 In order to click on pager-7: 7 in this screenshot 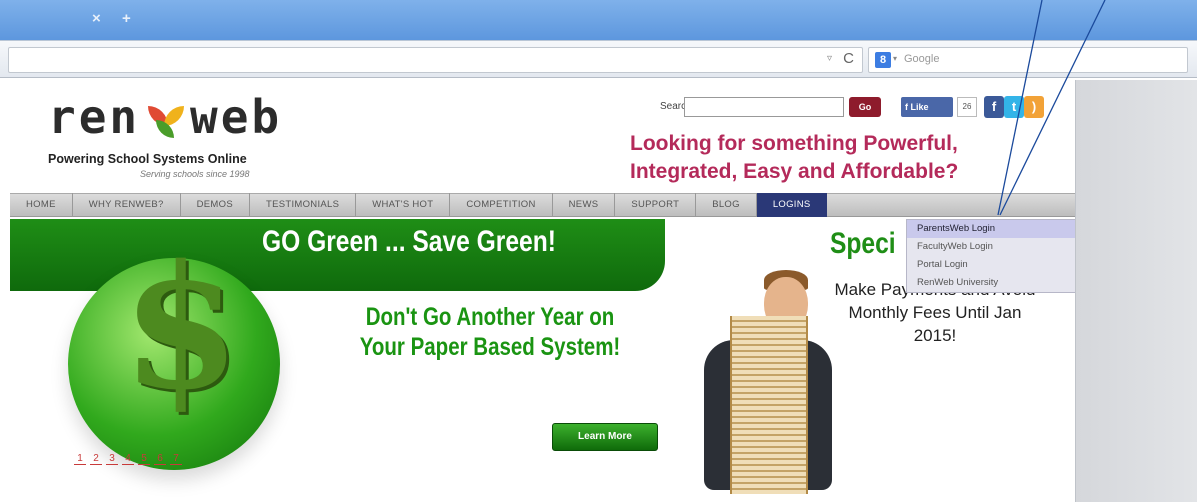, I will do `click(176, 459)`.